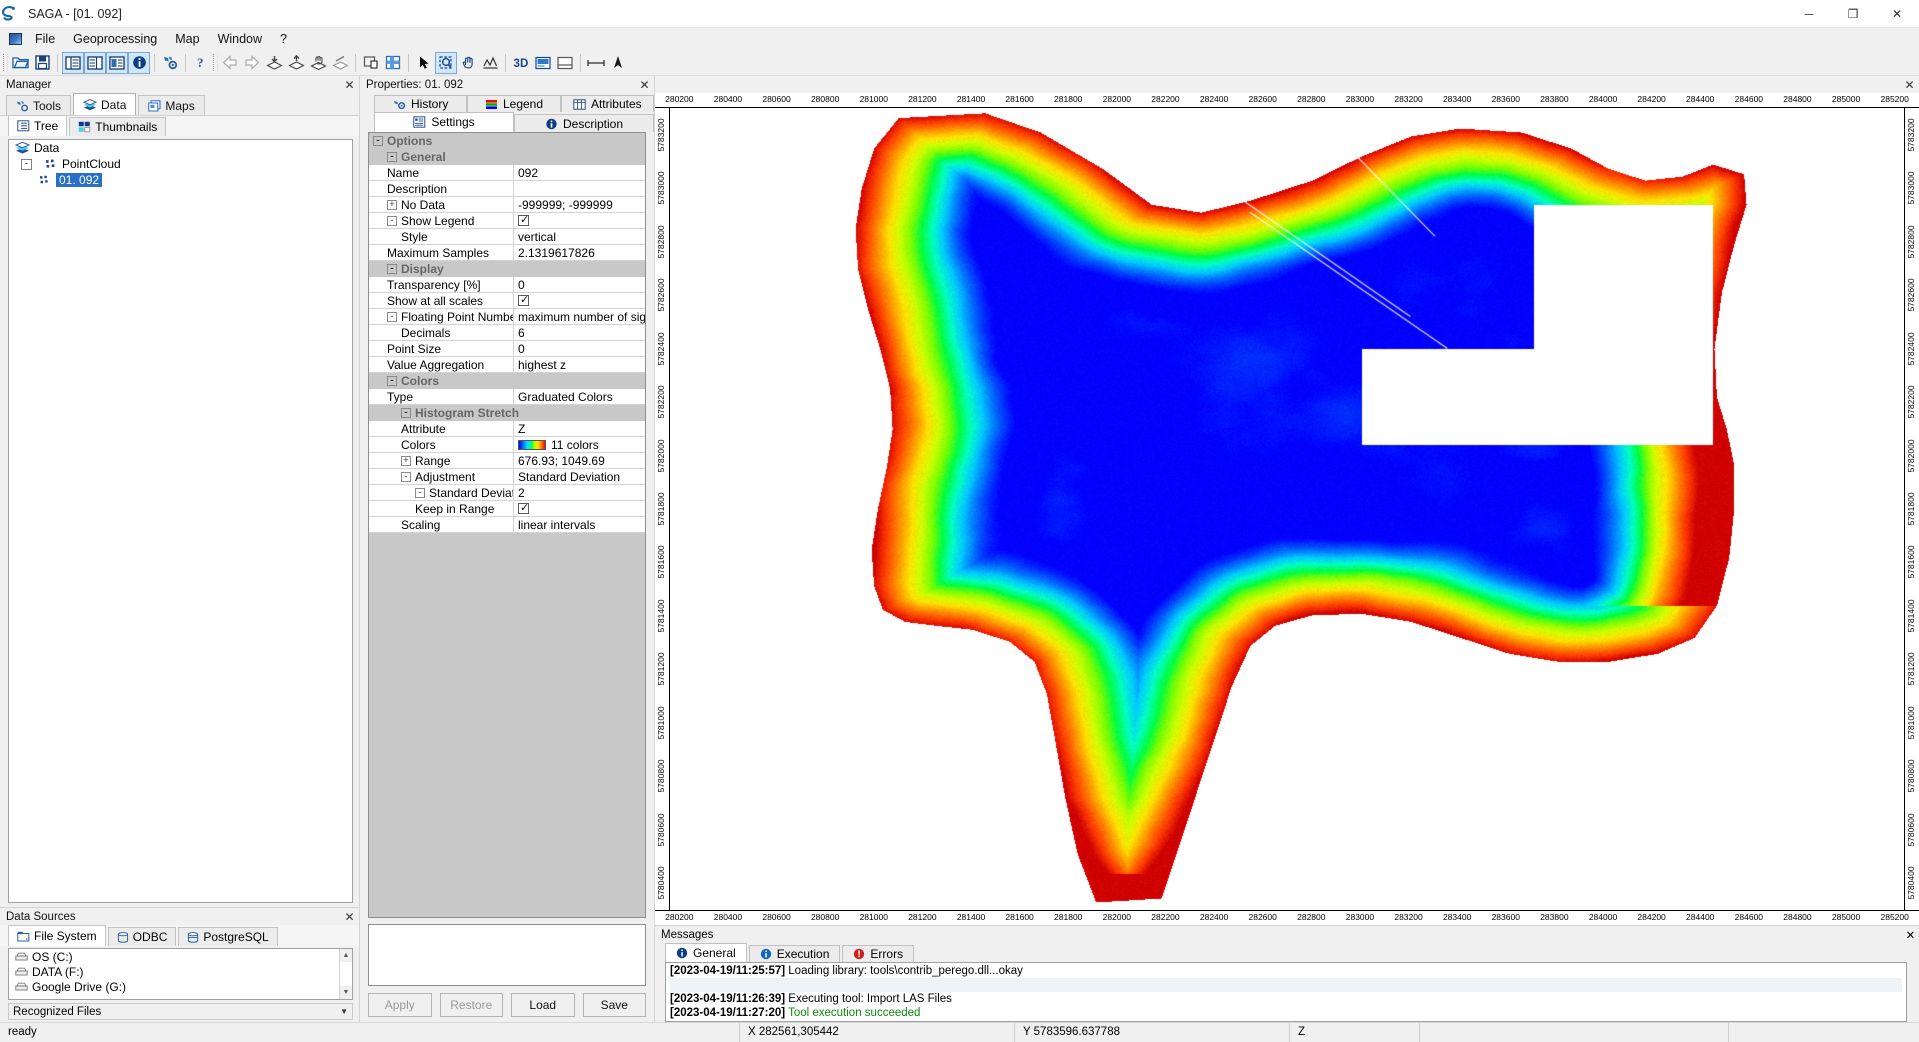  I want to click on apply-button: Apply, so click(400, 1005).